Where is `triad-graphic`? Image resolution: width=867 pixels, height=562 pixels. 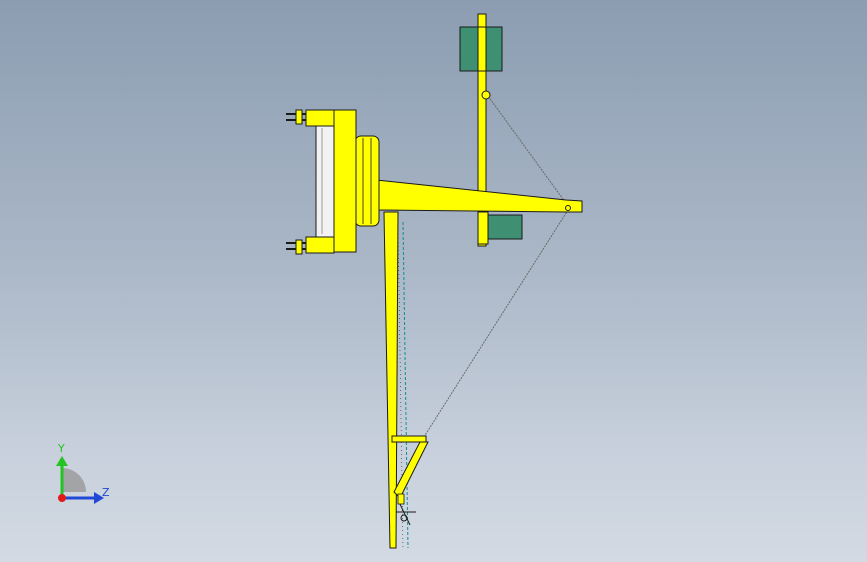 triad-graphic is located at coordinates (80, 480).